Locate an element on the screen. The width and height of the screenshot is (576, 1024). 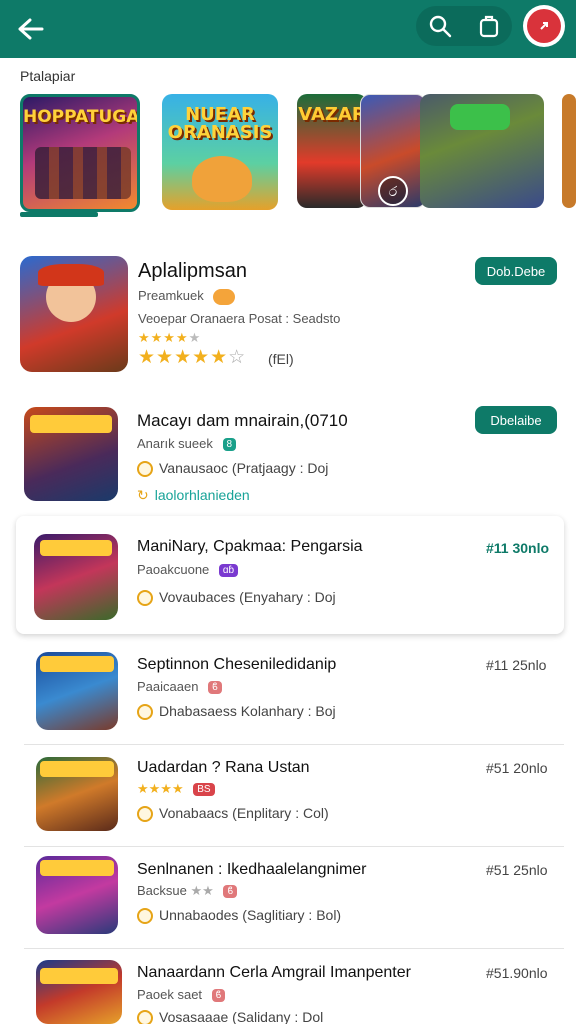
meta-text: Unnabaodes (Saglitiary : Bol) is located at coordinates (250, 915).